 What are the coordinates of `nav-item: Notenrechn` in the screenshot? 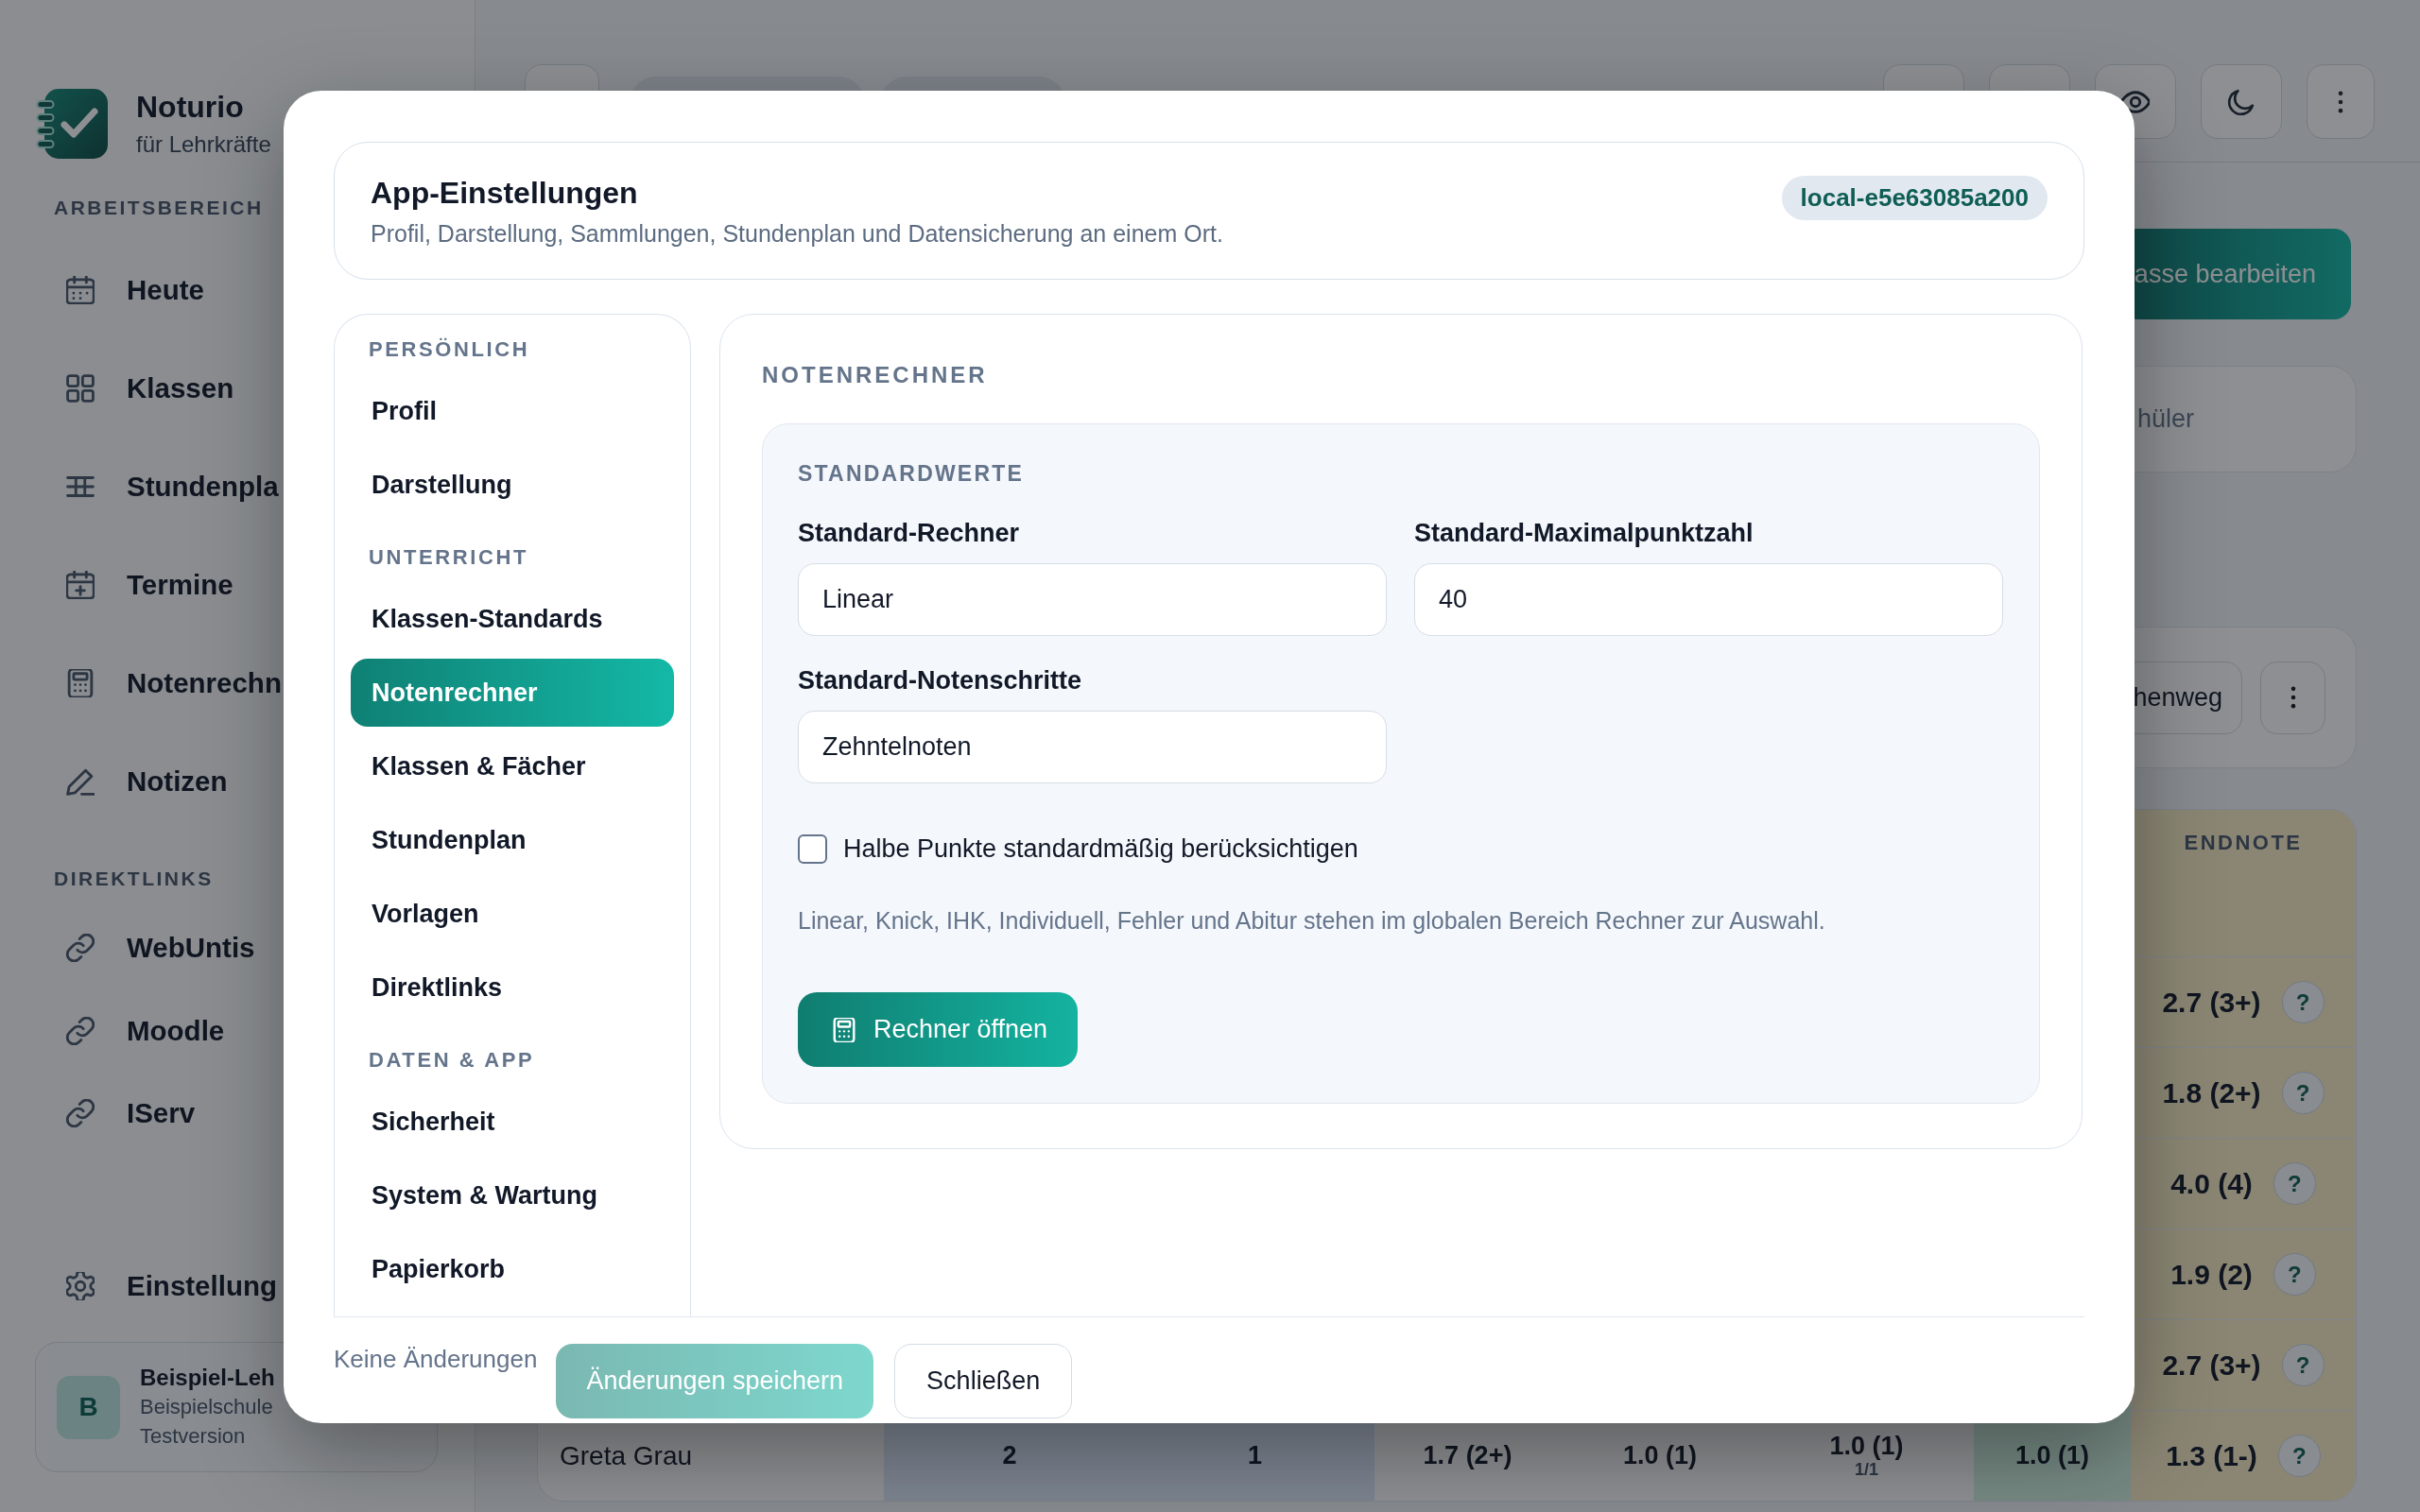 It's located at (160, 683).